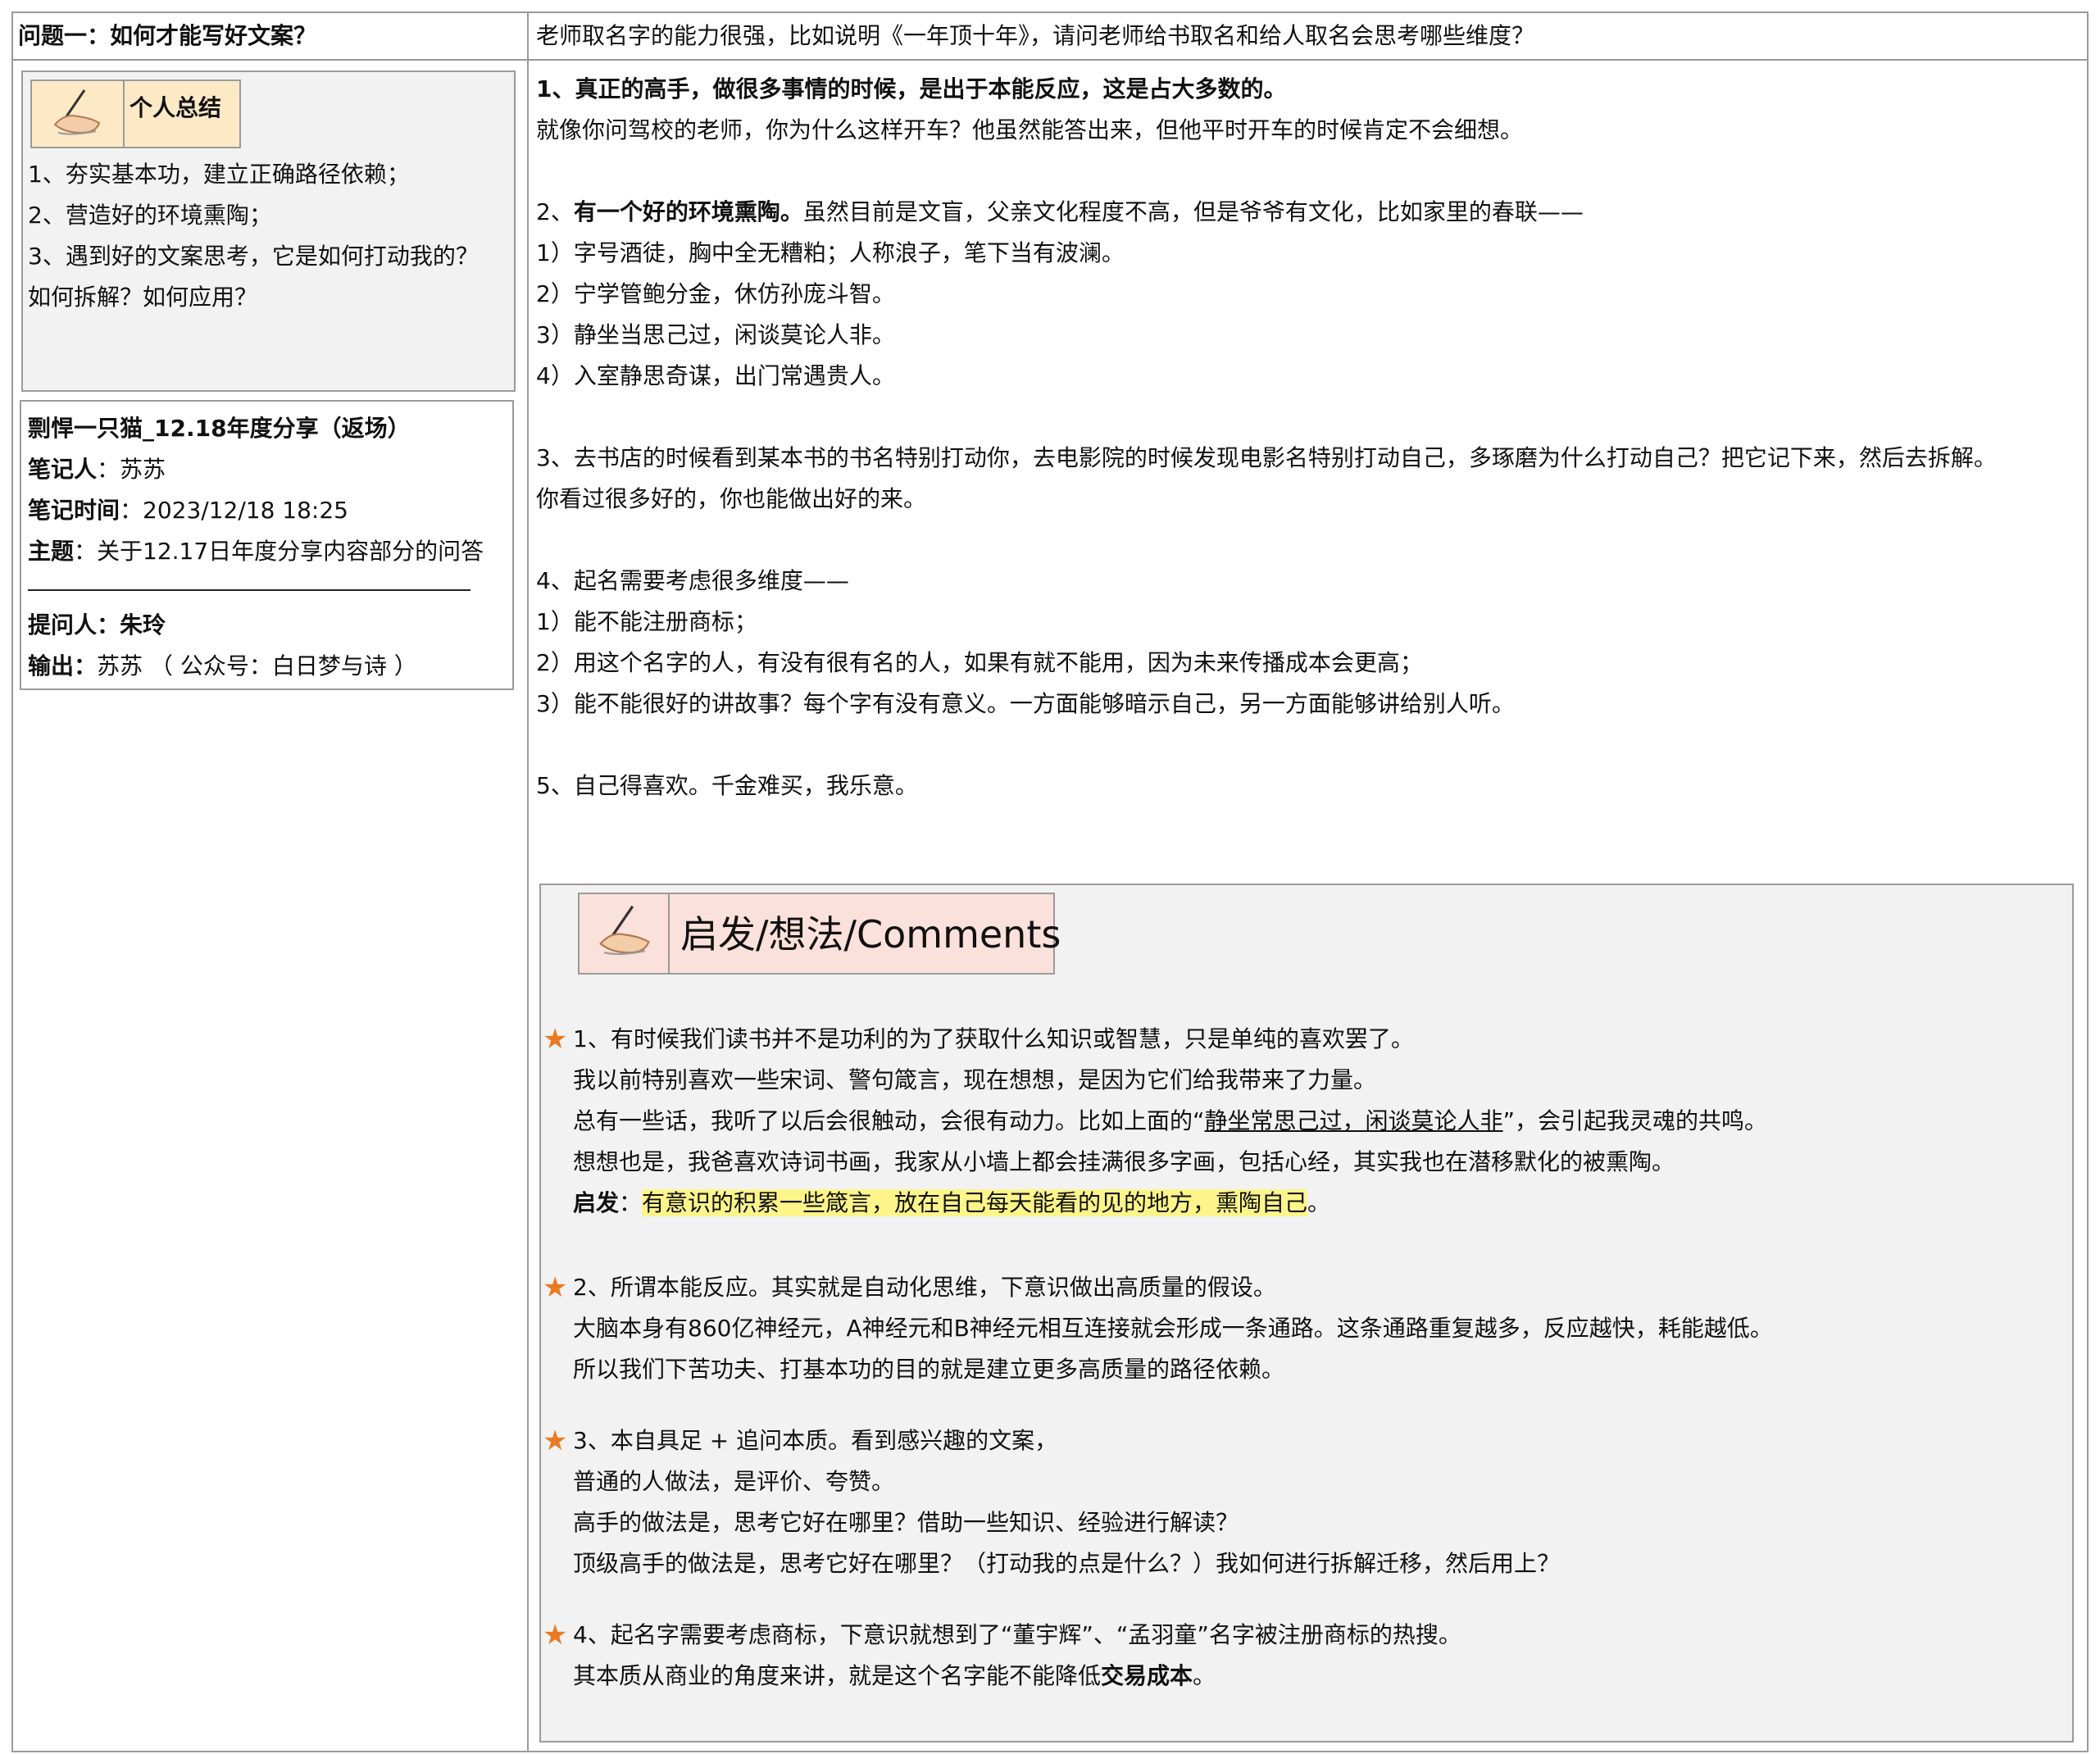 Image resolution: width=2100 pixels, height=1754 pixels. What do you see at coordinates (257, 665) in the screenshot?
I see `meta-output-value: 苏苏 （ 公众号：白日梦与诗 ）` at bounding box center [257, 665].